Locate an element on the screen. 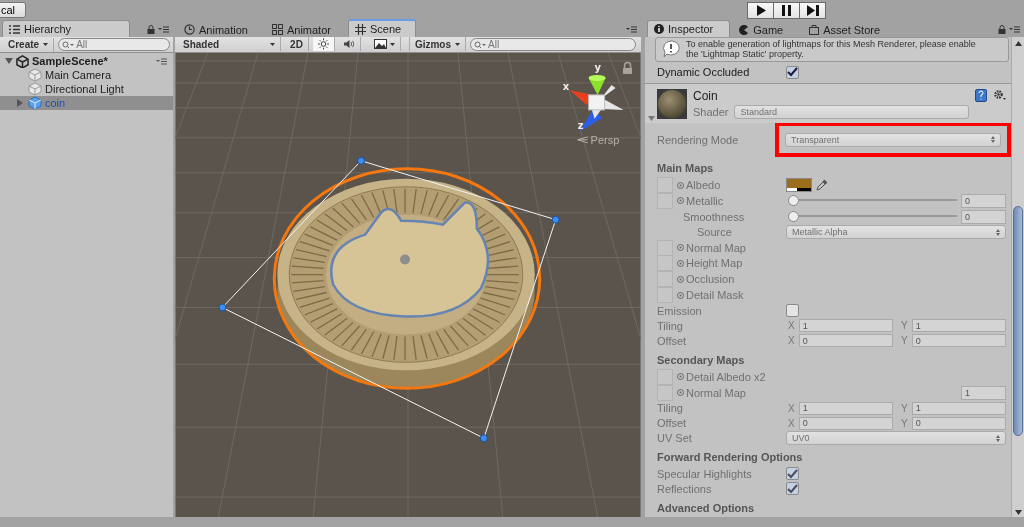  axis-label: x is located at coordinates (566, 86).